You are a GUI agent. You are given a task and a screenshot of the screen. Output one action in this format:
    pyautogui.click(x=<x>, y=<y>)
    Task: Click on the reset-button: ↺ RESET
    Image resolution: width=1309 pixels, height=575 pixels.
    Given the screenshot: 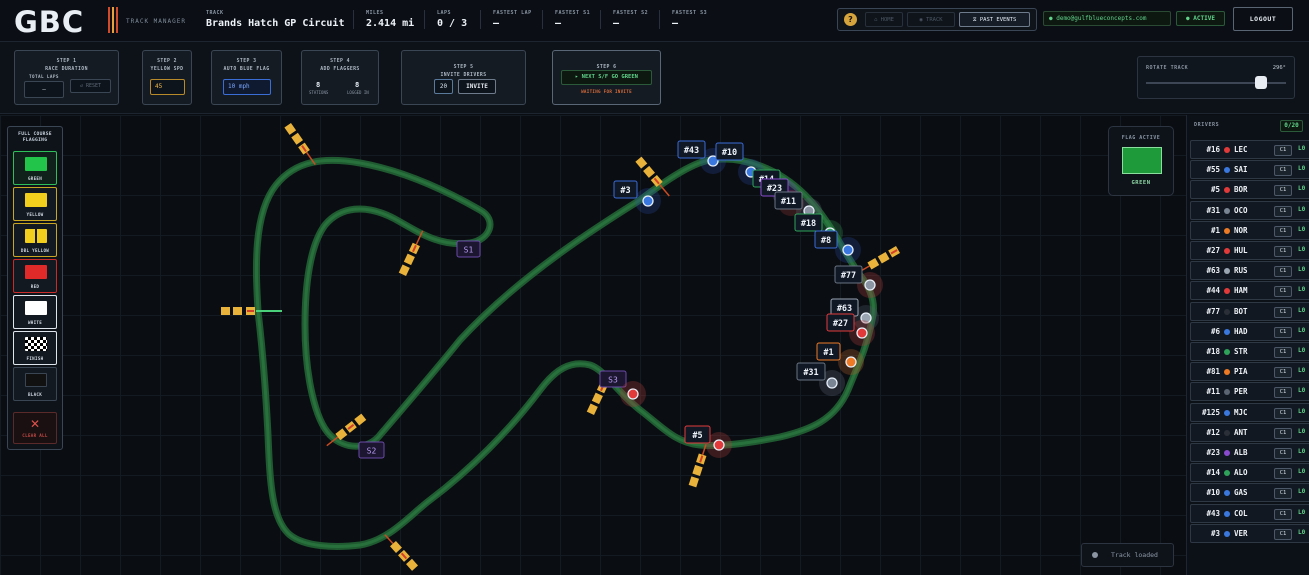 What is the action you would take?
    pyautogui.click(x=90, y=86)
    